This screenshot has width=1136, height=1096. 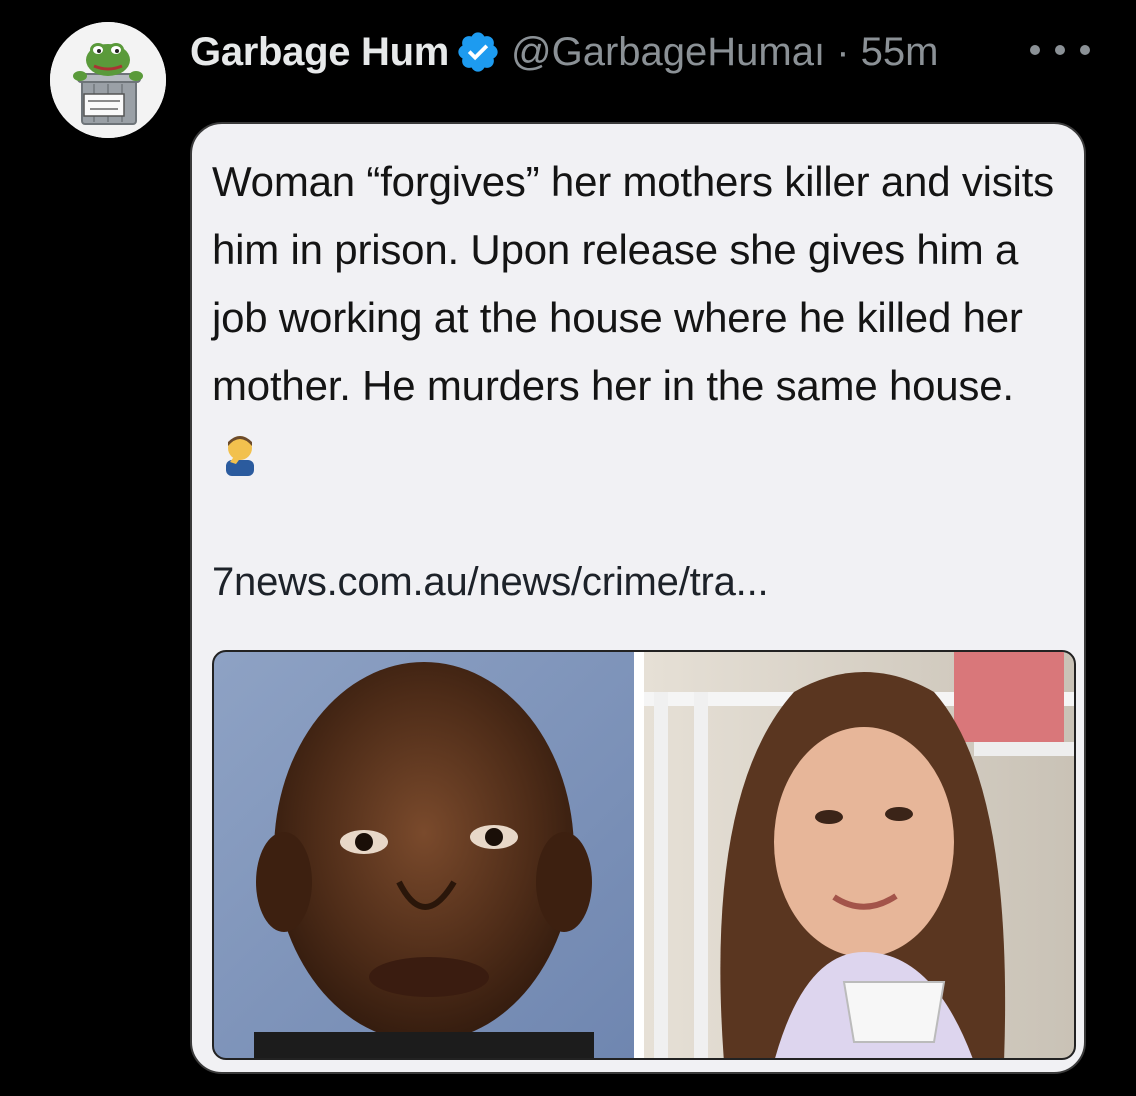 What do you see at coordinates (1060, 50) in the screenshot?
I see `more-horizontal-icon` at bounding box center [1060, 50].